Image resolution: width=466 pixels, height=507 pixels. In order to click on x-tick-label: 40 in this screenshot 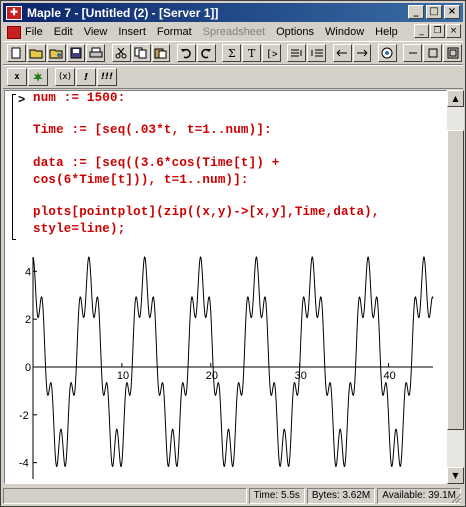, I will do `click(390, 376)`.